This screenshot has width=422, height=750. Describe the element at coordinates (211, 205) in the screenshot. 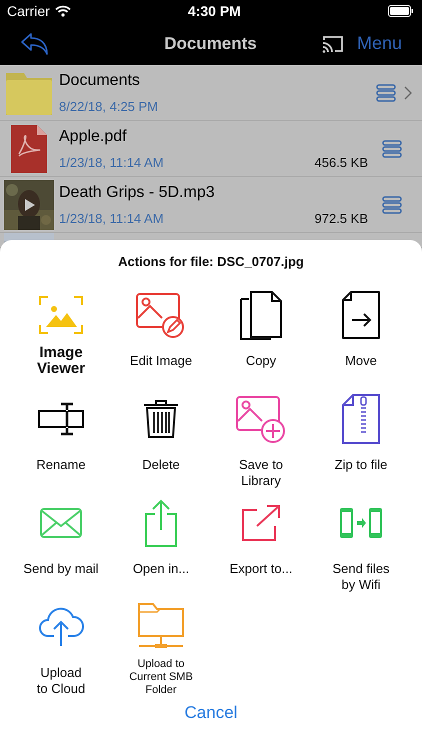

I see `file-row: Death Grips - 5D.mp3 1/23/18, 11:14 AM 972.5 KB` at that location.